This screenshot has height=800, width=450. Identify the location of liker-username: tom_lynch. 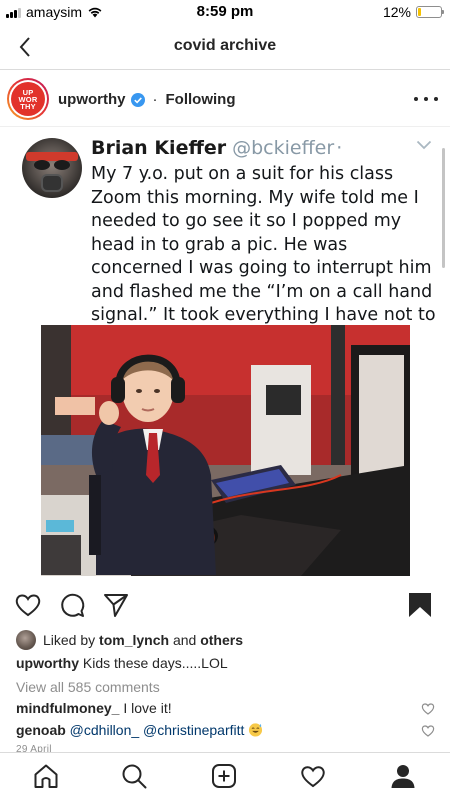
(134, 640).